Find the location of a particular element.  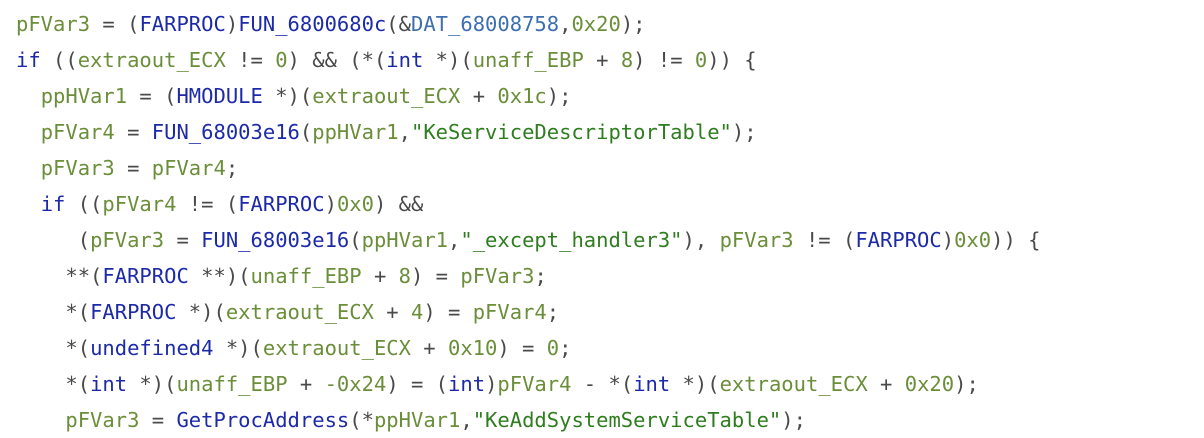

operator-token: != is located at coordinates (250, 60).